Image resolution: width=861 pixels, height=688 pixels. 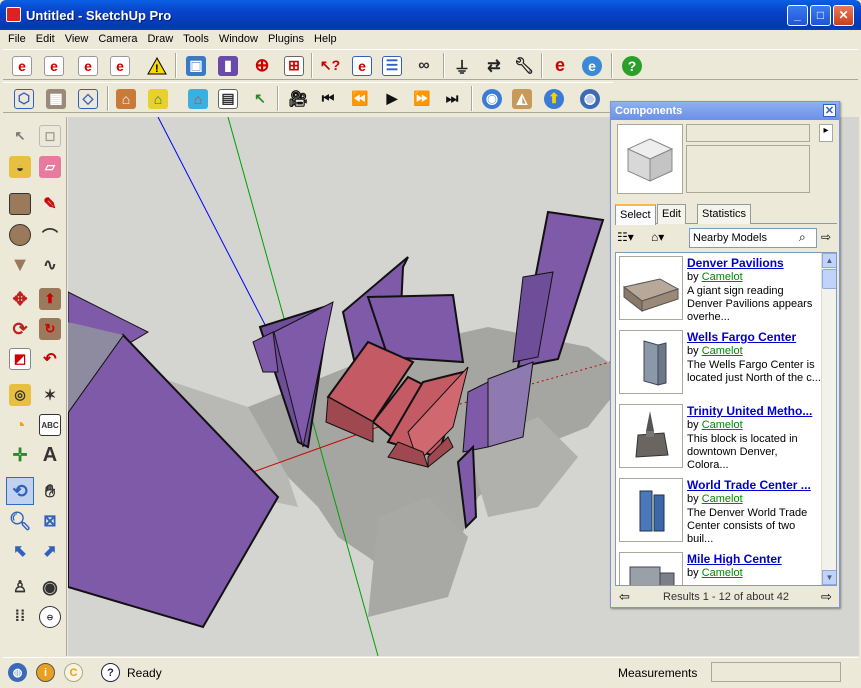 I want to click on result-title: Wells Fargo Center, so click(x=741, y=337).